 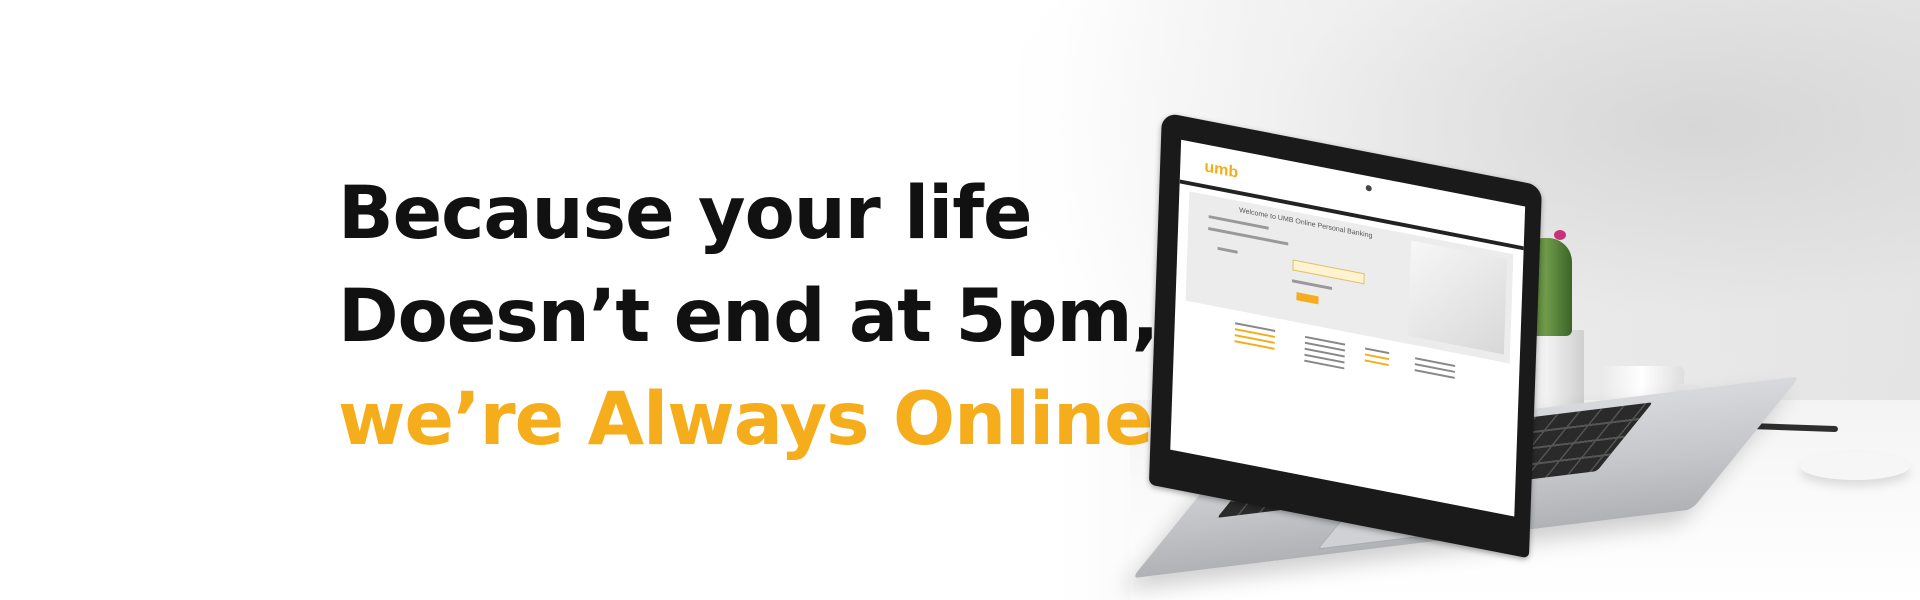 I want to click on screen-devices-image, so click(x=1457, y=297).